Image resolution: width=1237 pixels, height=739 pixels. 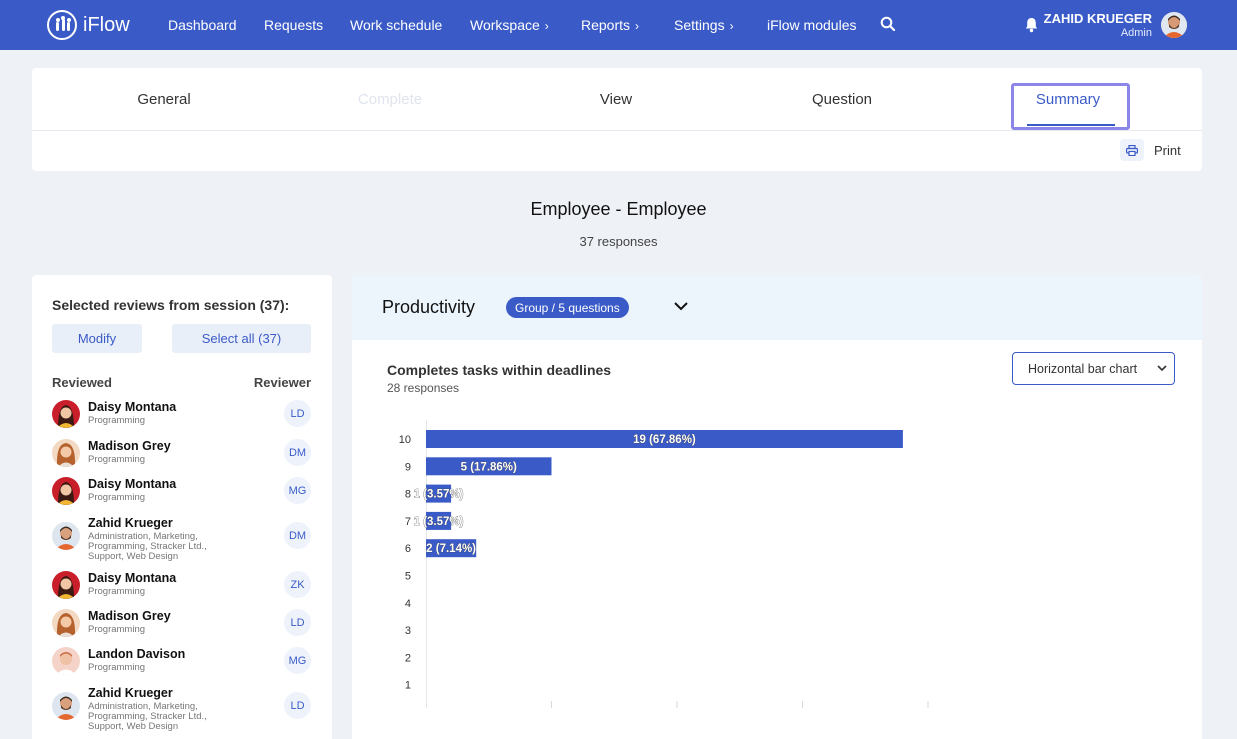 What do you see at coordinates (408, 686) in the screenshot?
I see `category-label: 1` at bounding box center [408, 686].